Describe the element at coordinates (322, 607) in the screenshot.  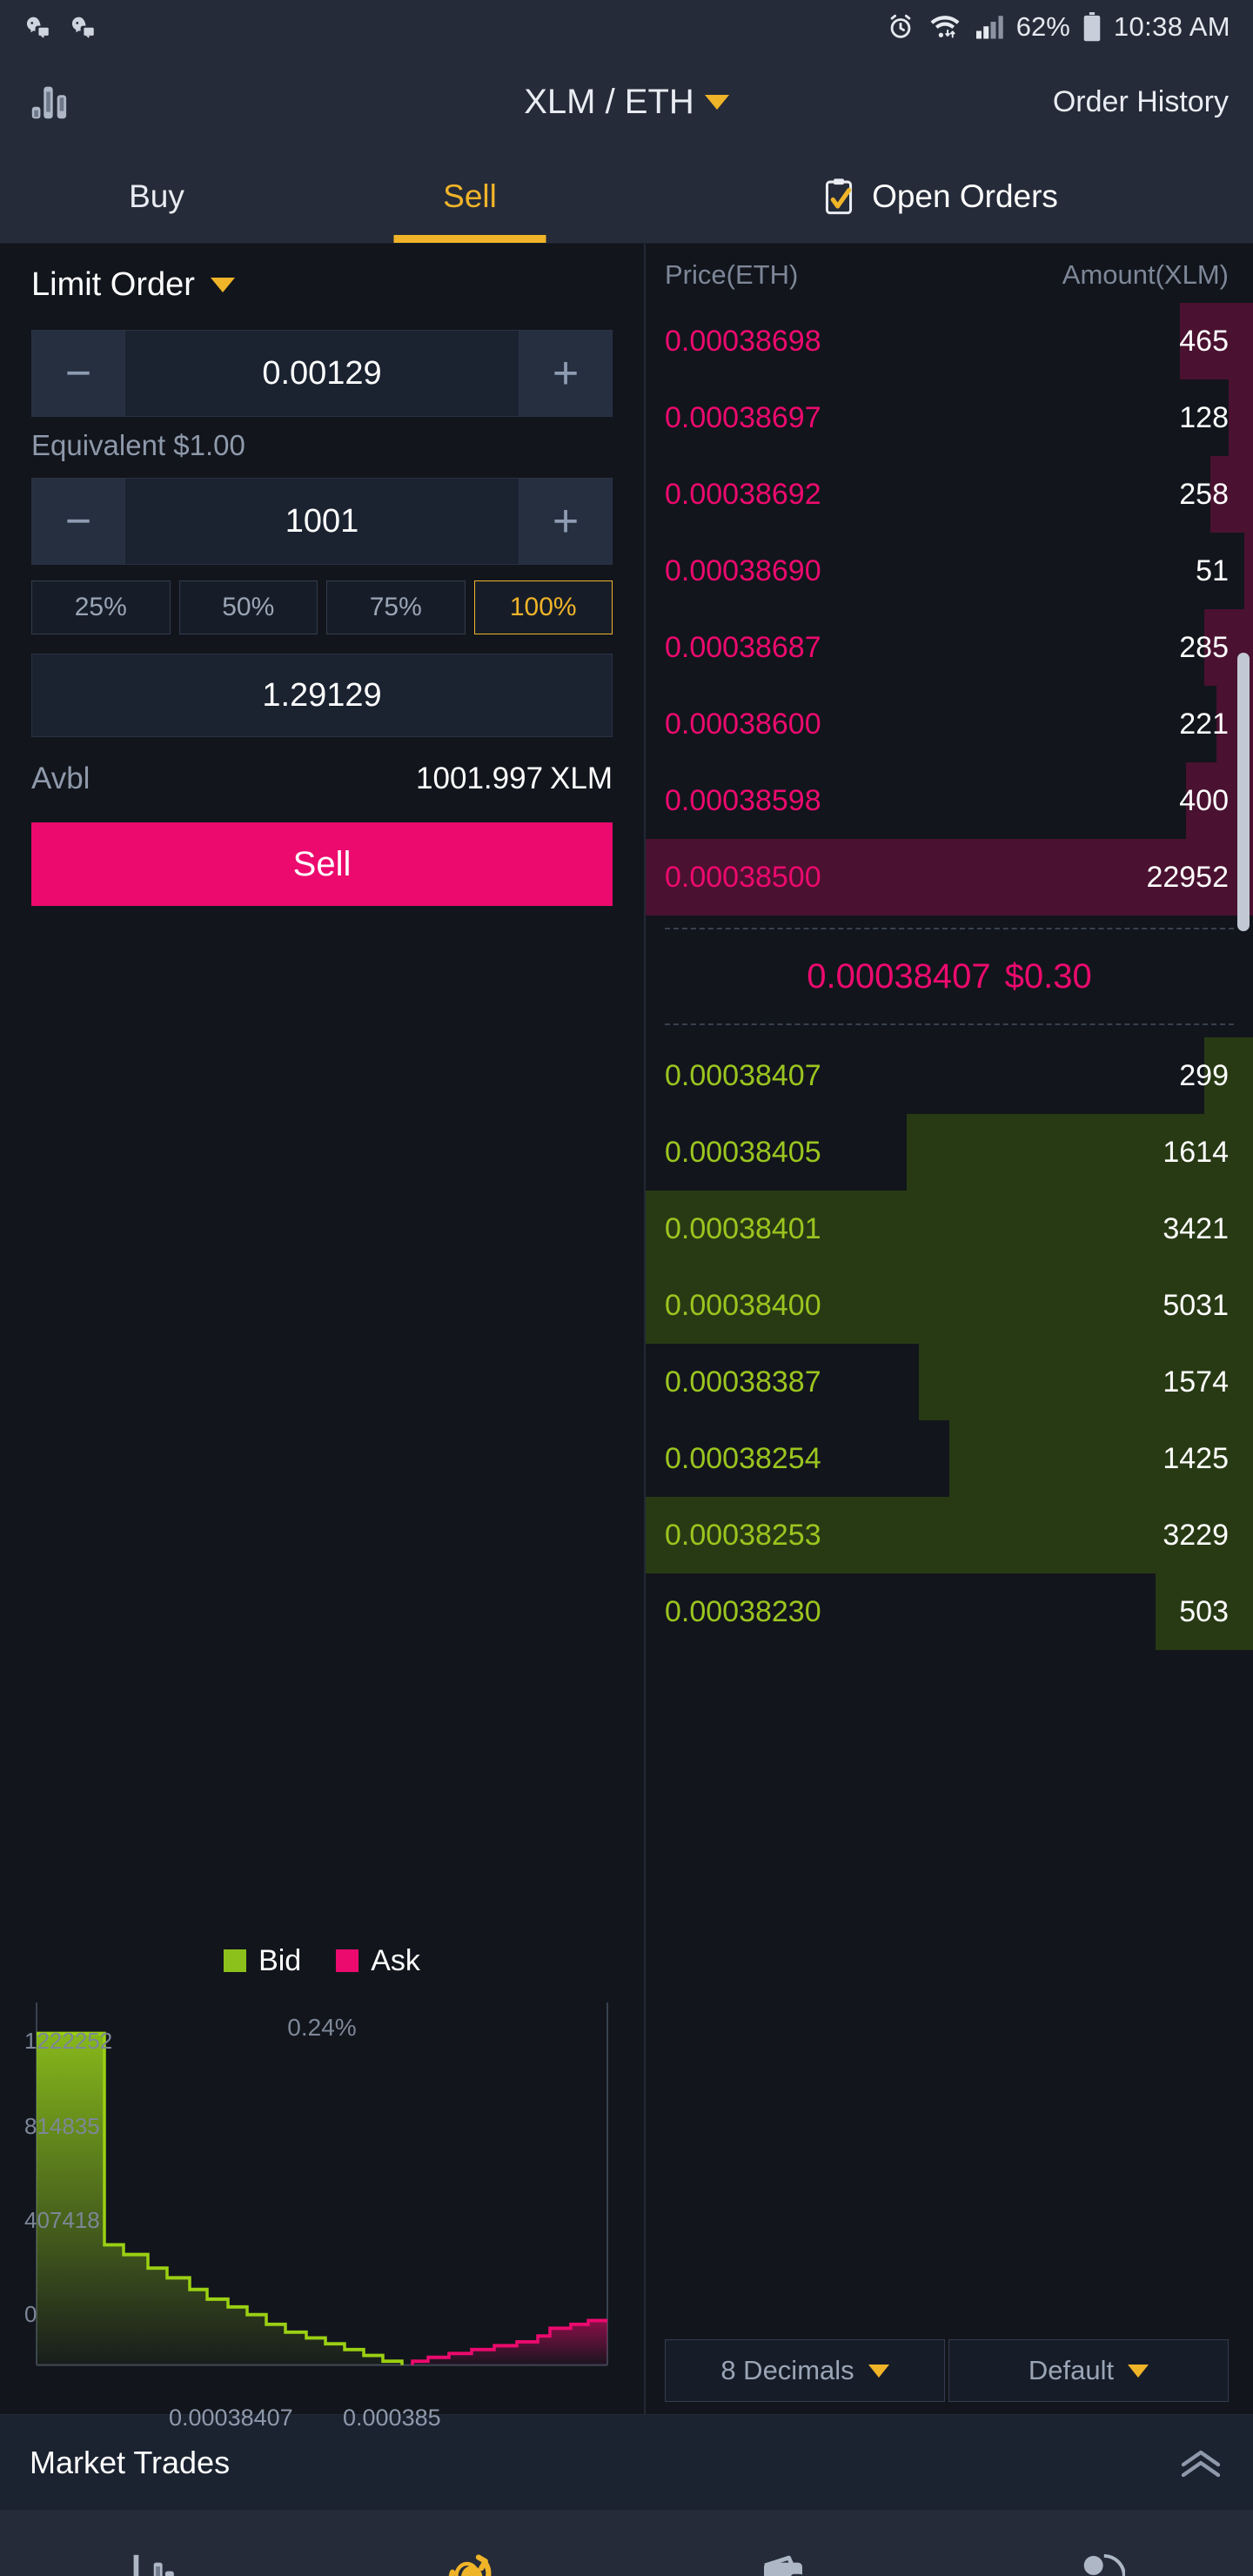
I see `percent-buttons: 25% 50% 75% 100%` at that location.